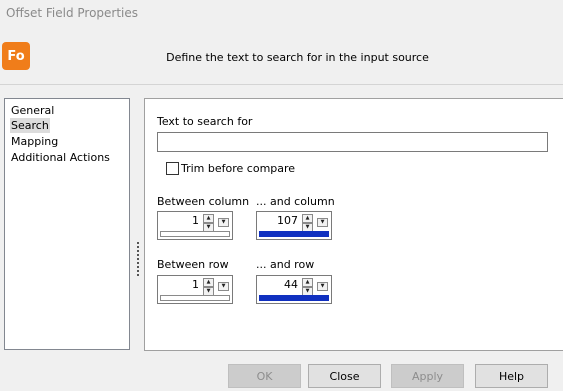  Describe the element at coordinates (32, 110) in the screenshot. I see `nav-item-general: General` at that location.